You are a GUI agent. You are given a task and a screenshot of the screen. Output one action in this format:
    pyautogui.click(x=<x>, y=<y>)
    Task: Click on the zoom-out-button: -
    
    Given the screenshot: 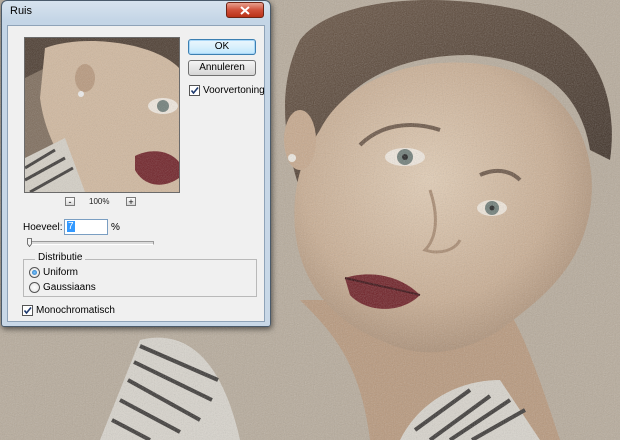 What is the action you would take?
    pyautogui.click(x=70, y=202)
    